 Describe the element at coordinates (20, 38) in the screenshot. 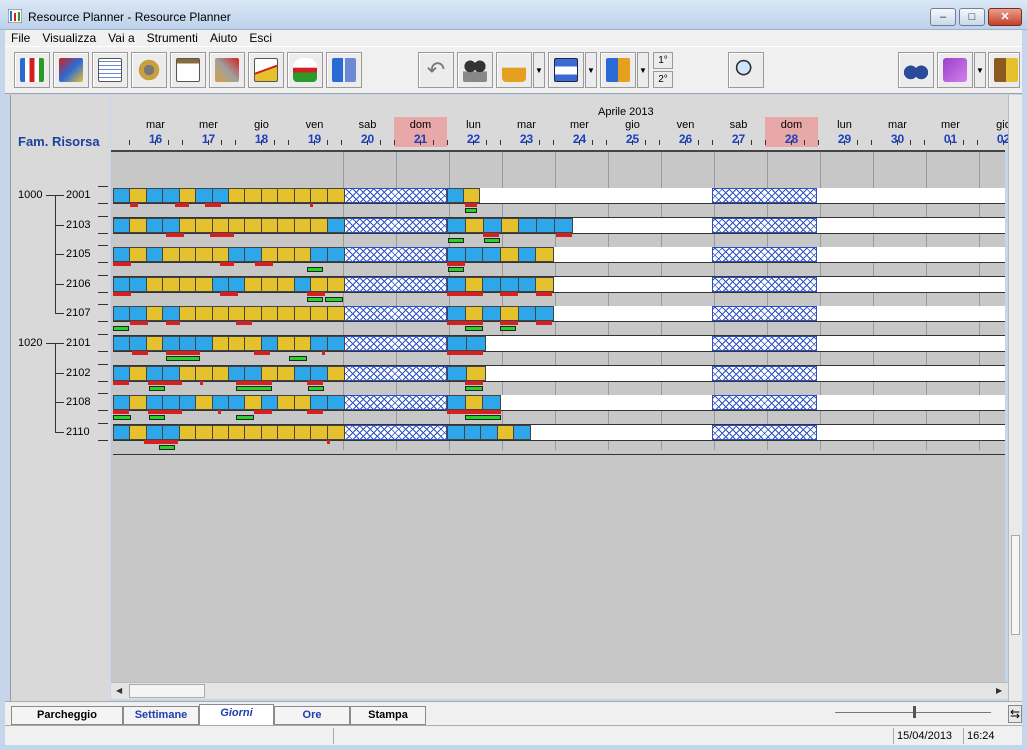

I see `menu-file: File` at that location.